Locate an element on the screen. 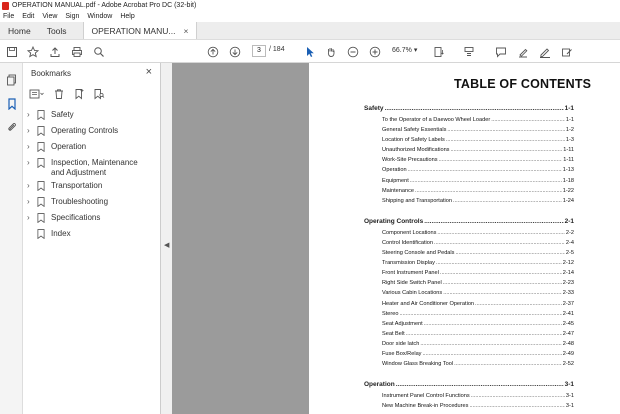 This screenshot has height=414, width=620. next-page-icon is located at coordinates (235, 51).